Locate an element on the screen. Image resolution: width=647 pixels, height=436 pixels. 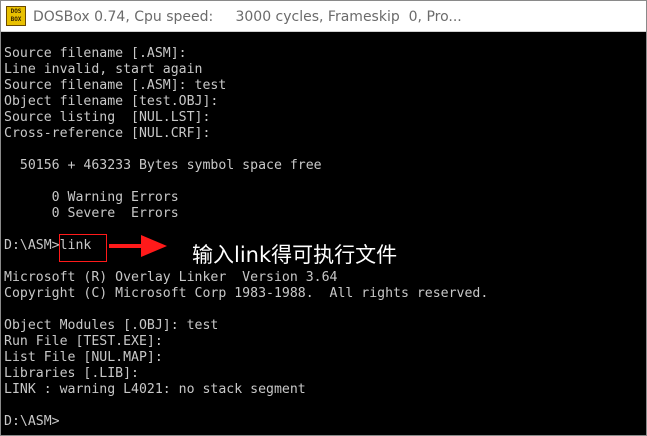
terminal-prompt-line: D:\ASM> is located at coordinates (32, 421).